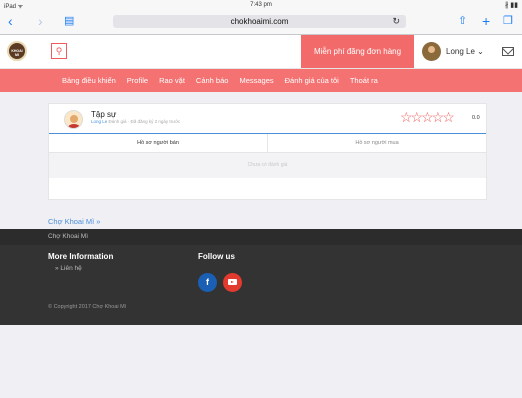  Describe the element at coordinates (232, 282) in the screenshot. I see `youtube-icon` at that location.